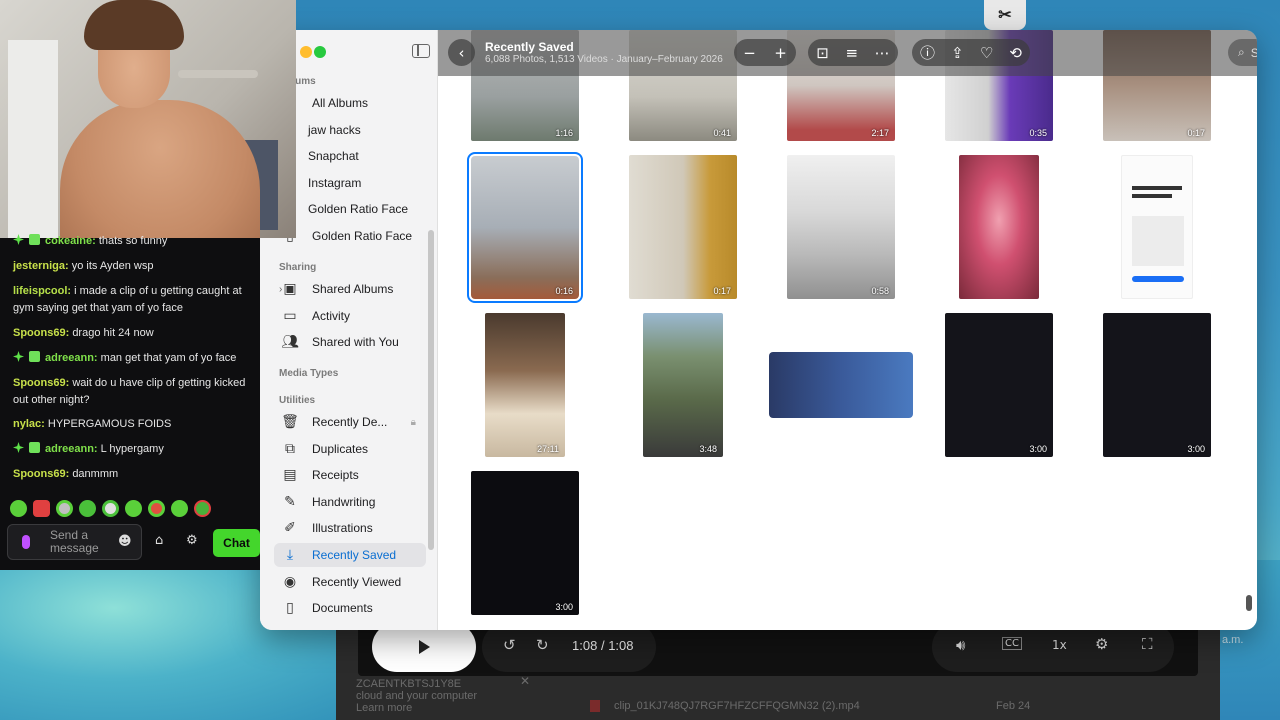  Describe the element at coordinates (308, 373) in the screenshot. I see `media-types-header: Media Types` at that location.